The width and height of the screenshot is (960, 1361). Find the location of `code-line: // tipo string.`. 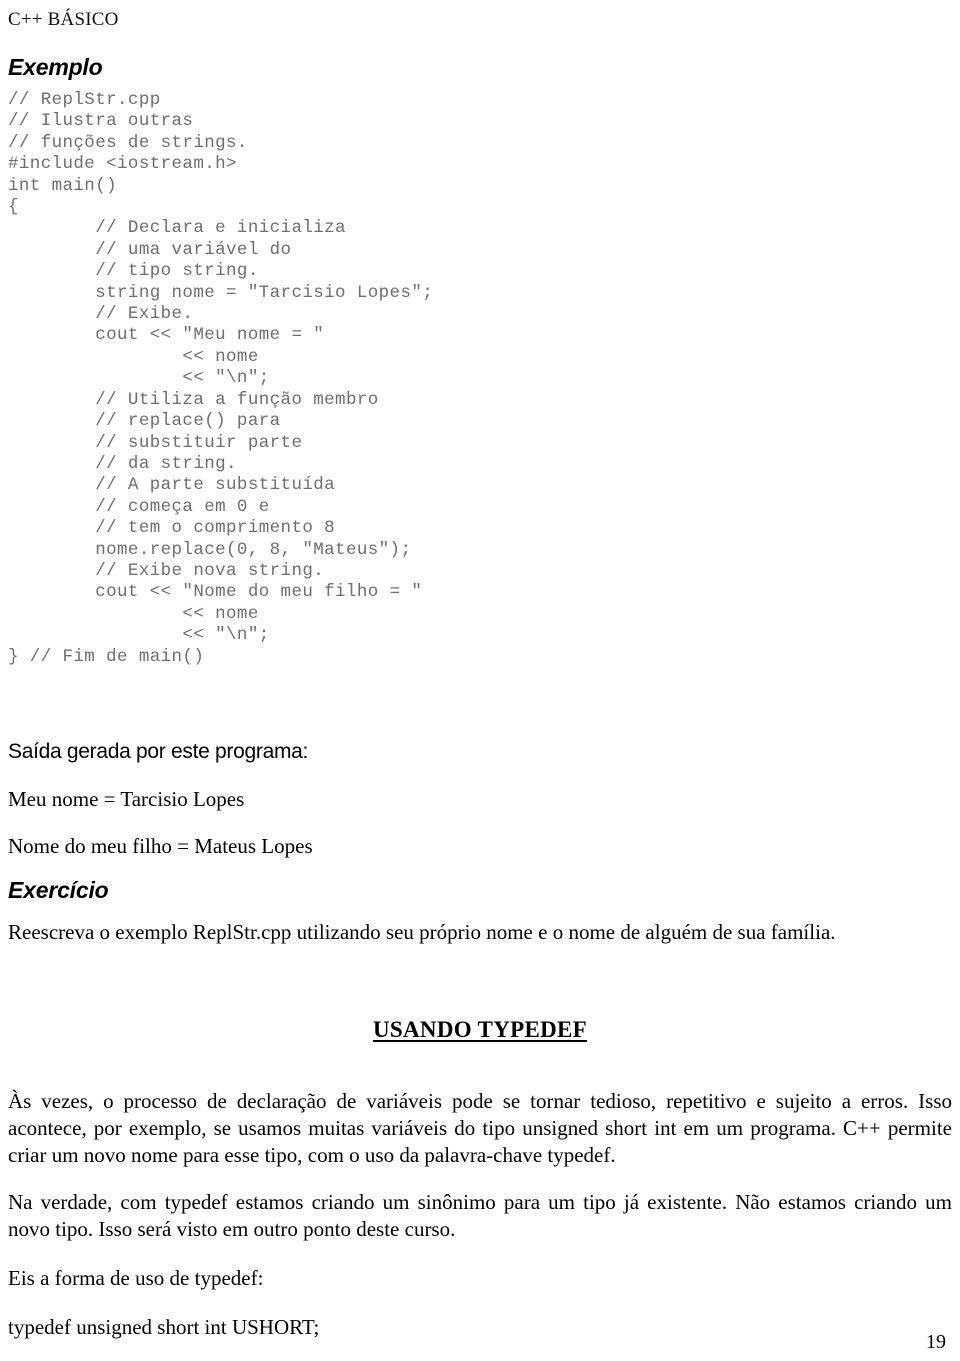

code-line: // tipo string. is located at coordinates (133, 271).